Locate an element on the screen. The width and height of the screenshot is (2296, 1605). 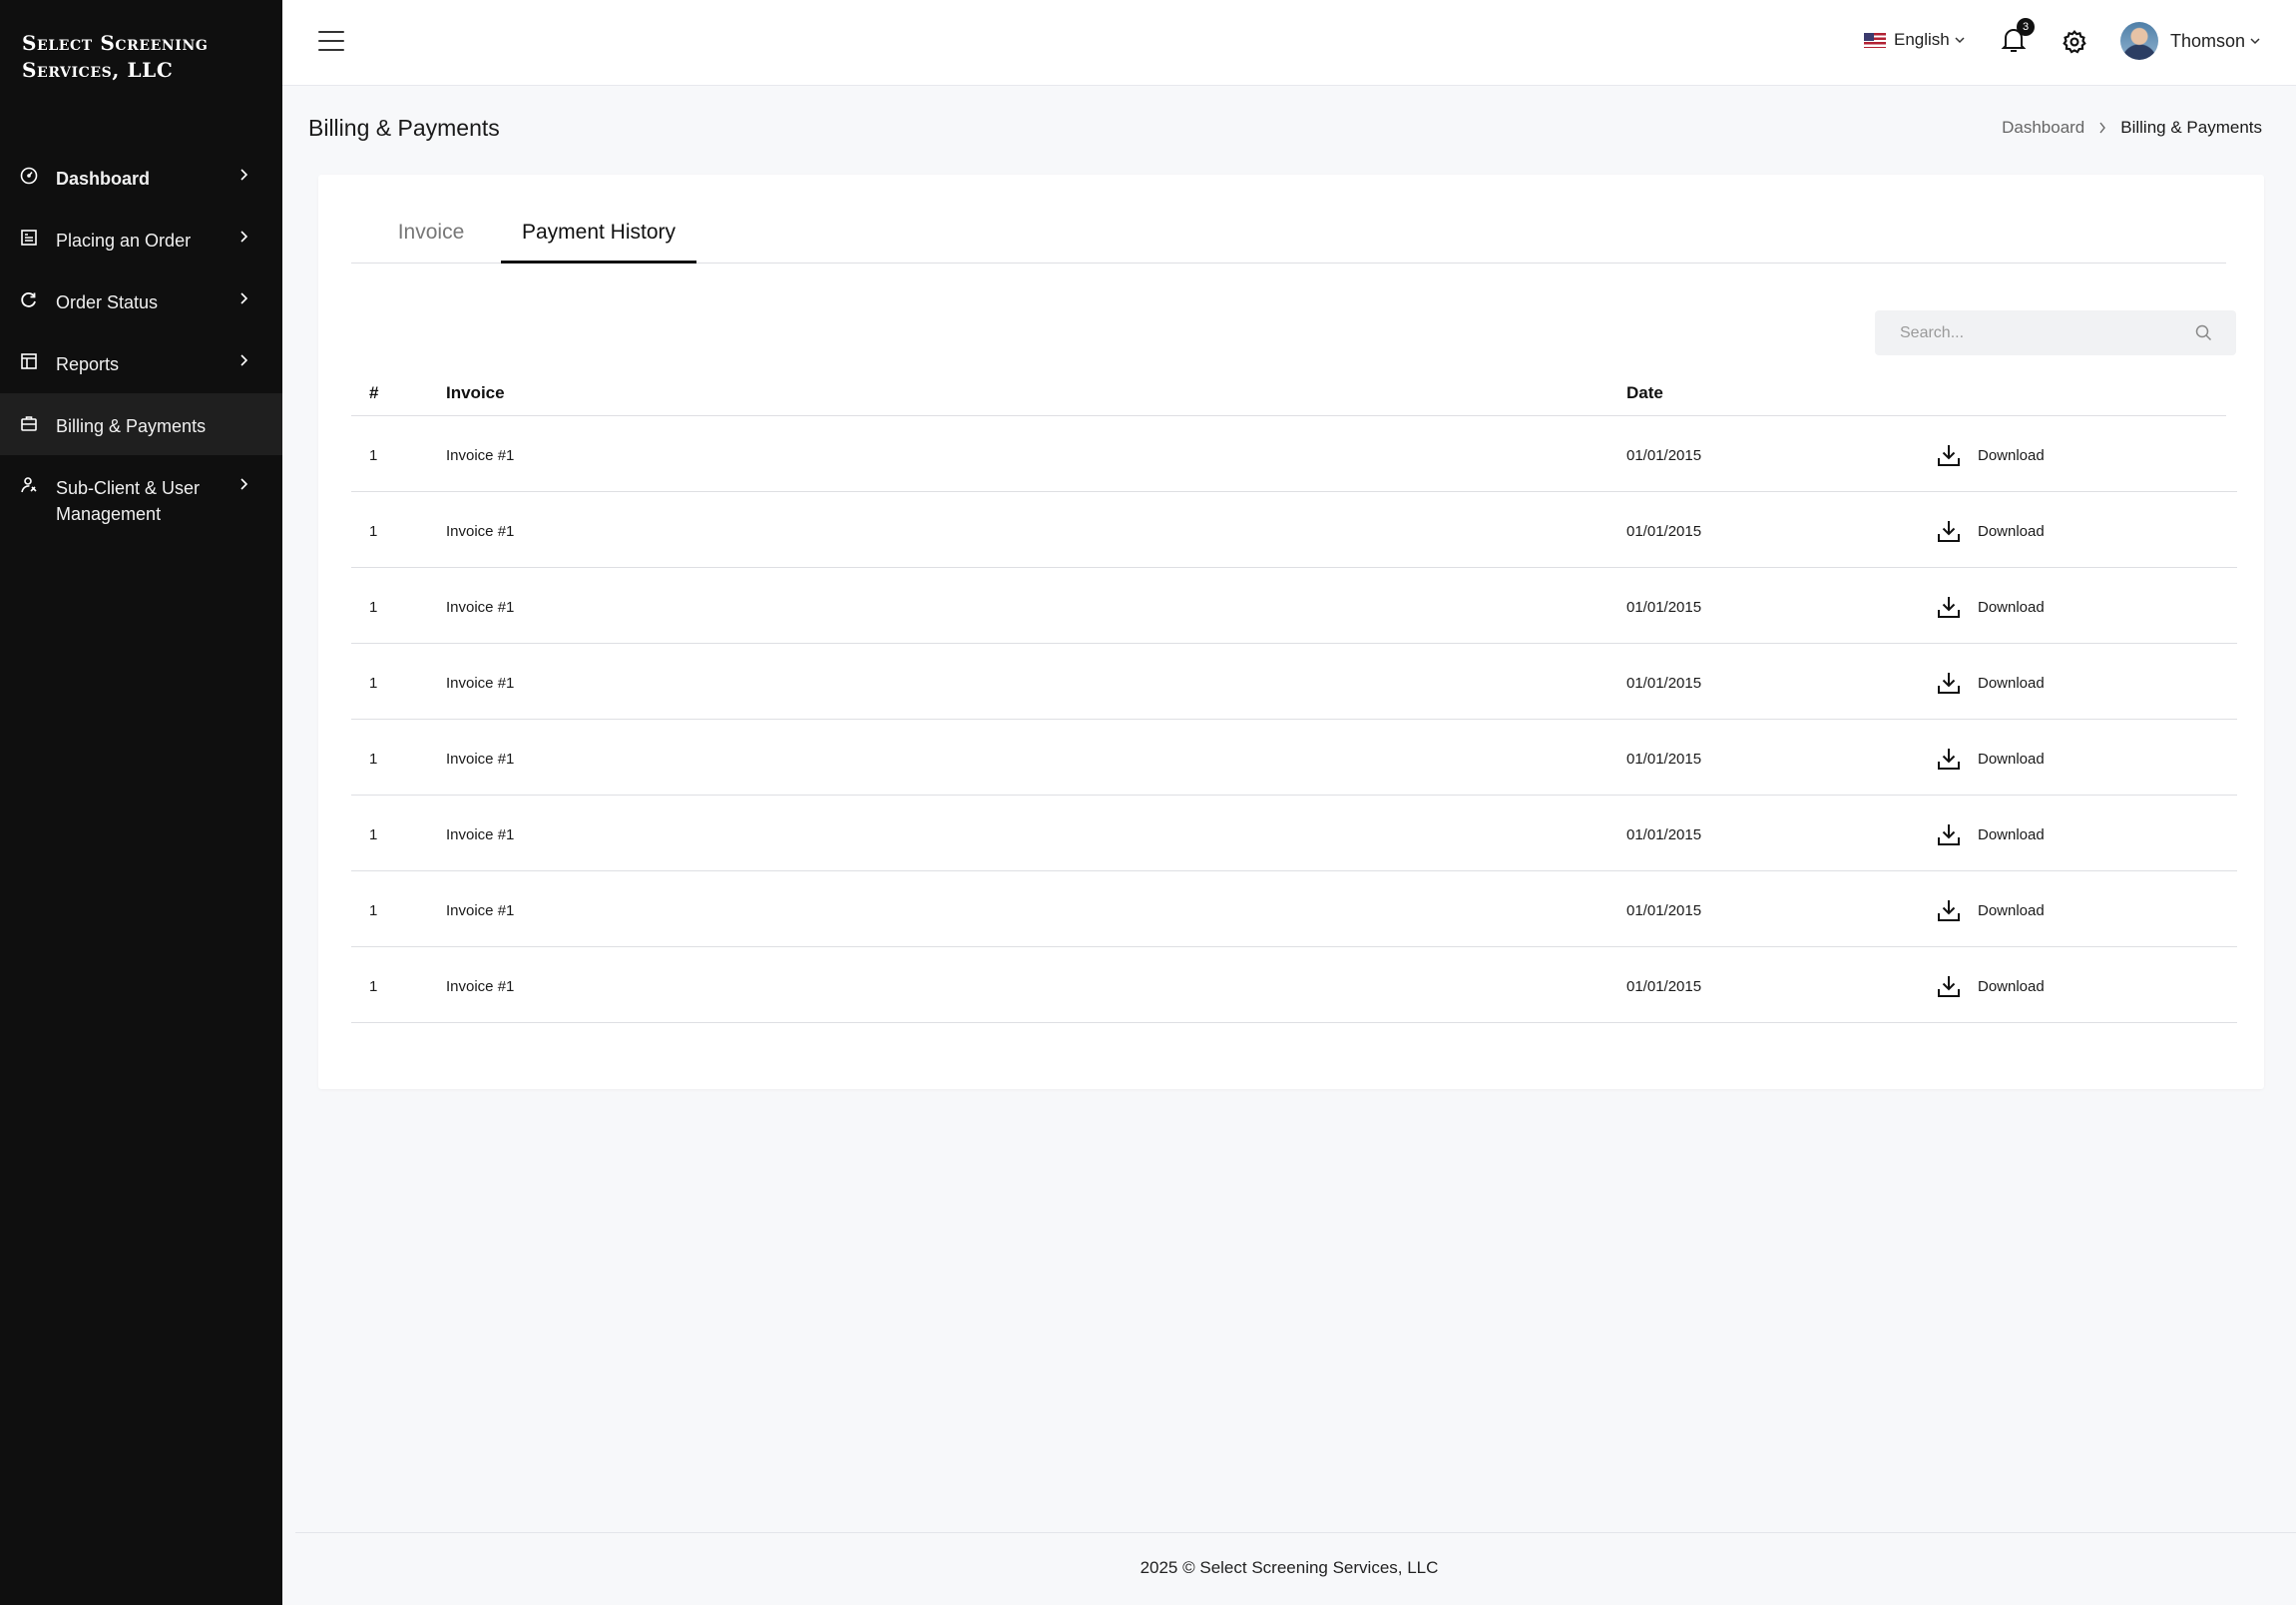
footer-copyright: 2025 © Select Screening Services, LLC is located at coordinates (1289, 1567).